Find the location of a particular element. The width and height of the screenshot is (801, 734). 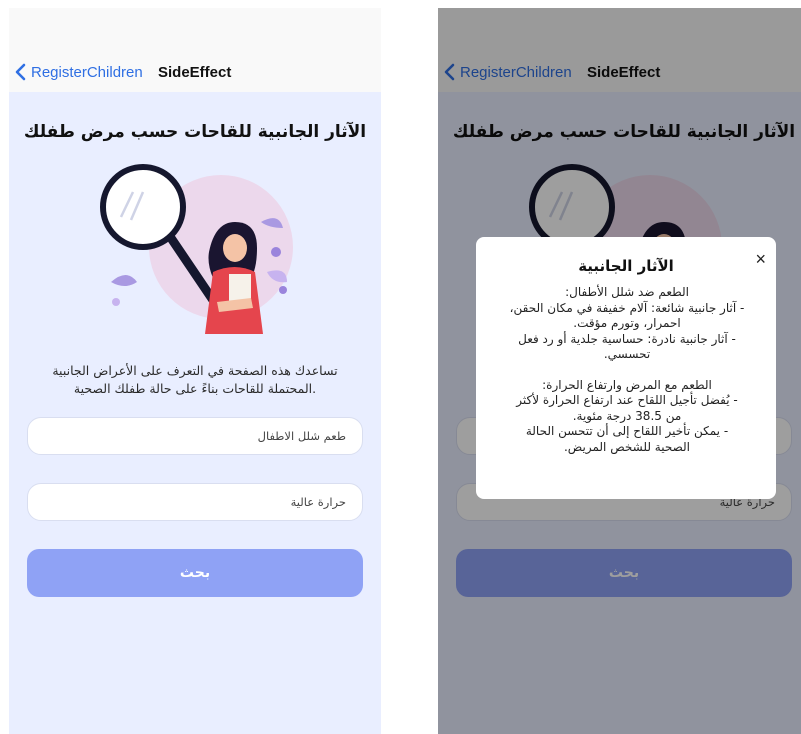

back-button: RegisterChildren is located at coordinates (78, 72).